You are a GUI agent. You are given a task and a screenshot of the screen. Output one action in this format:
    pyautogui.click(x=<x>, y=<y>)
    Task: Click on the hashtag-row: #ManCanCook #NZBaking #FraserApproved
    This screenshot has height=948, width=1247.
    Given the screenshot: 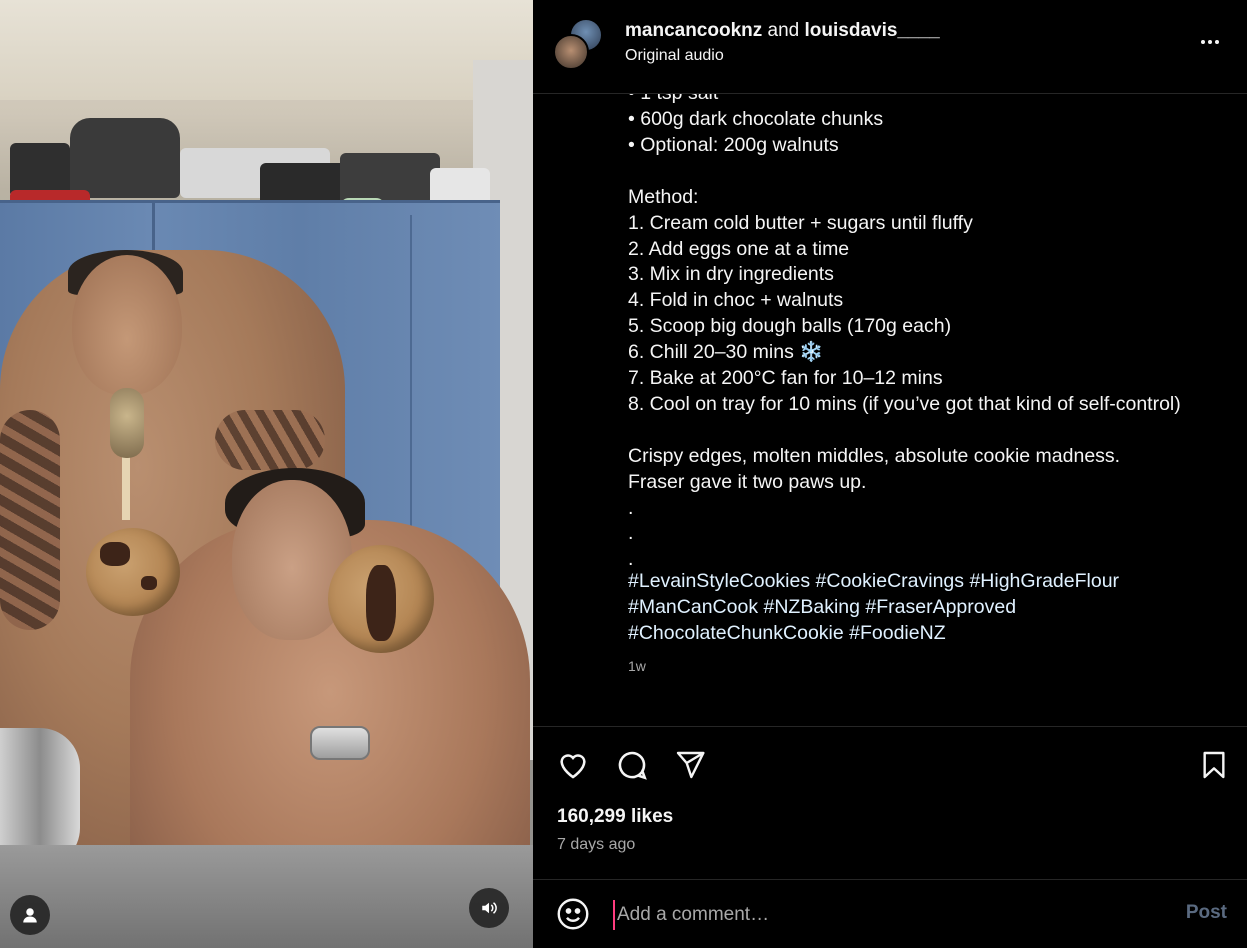 What is the action you would take?
    pyautogui.click(x=933, y=608)
    